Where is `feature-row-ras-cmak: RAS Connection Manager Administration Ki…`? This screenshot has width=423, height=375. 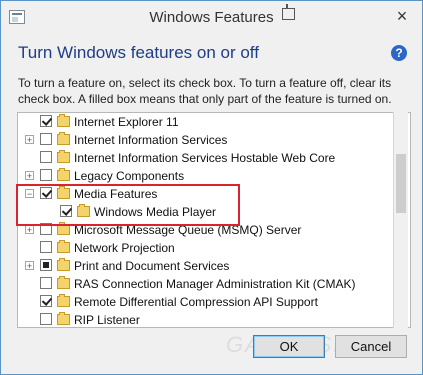 feature-row-ras-cmak: RAS Connection Manager Administration Ki… is located at coordinates (205, 284).